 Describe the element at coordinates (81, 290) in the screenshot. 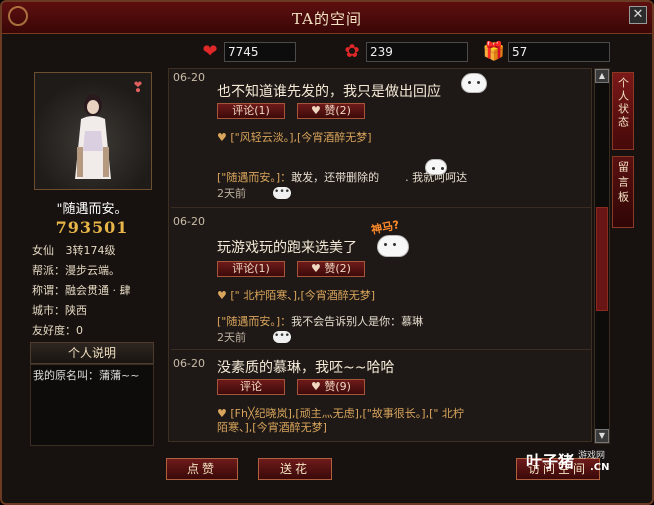

I see `profile-title: 称谓：融会贯通 · 肆` at that location.